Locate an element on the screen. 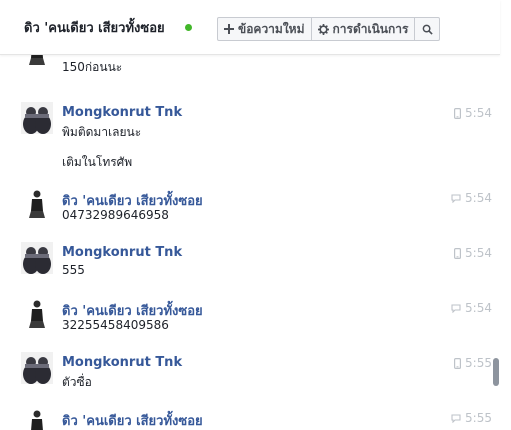  actions-button: การดำเนินการ is located at coordinates (364, 29).